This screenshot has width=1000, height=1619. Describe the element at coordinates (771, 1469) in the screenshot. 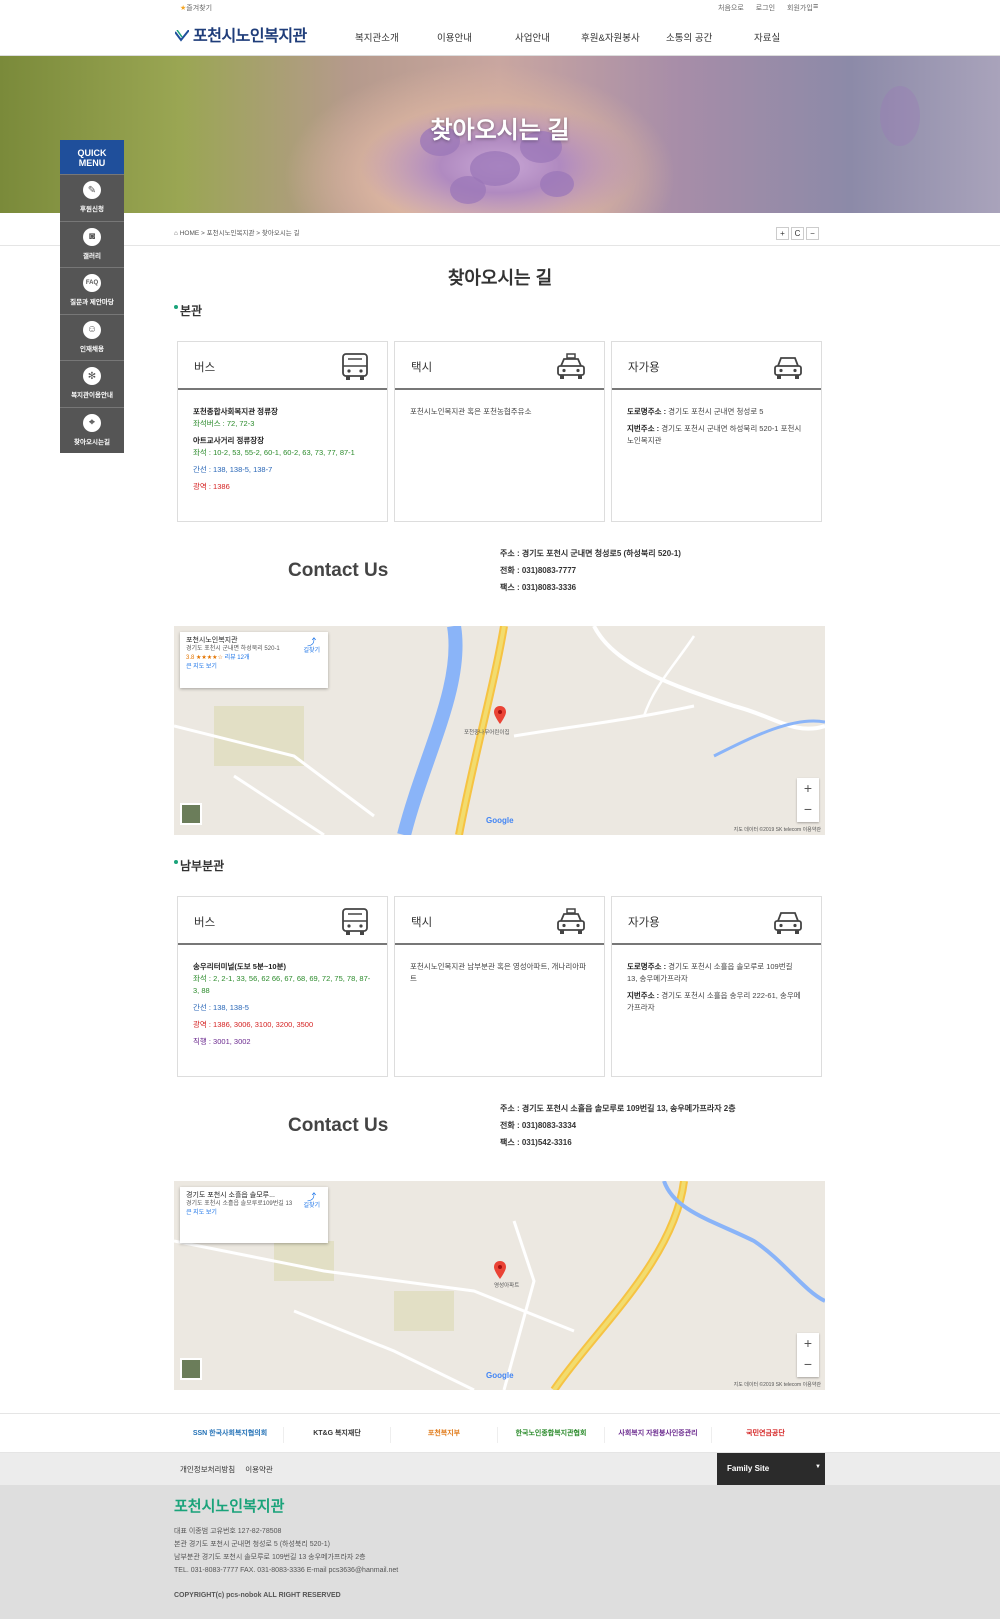

I see `family-site-select: Family Site ▼` at that location.